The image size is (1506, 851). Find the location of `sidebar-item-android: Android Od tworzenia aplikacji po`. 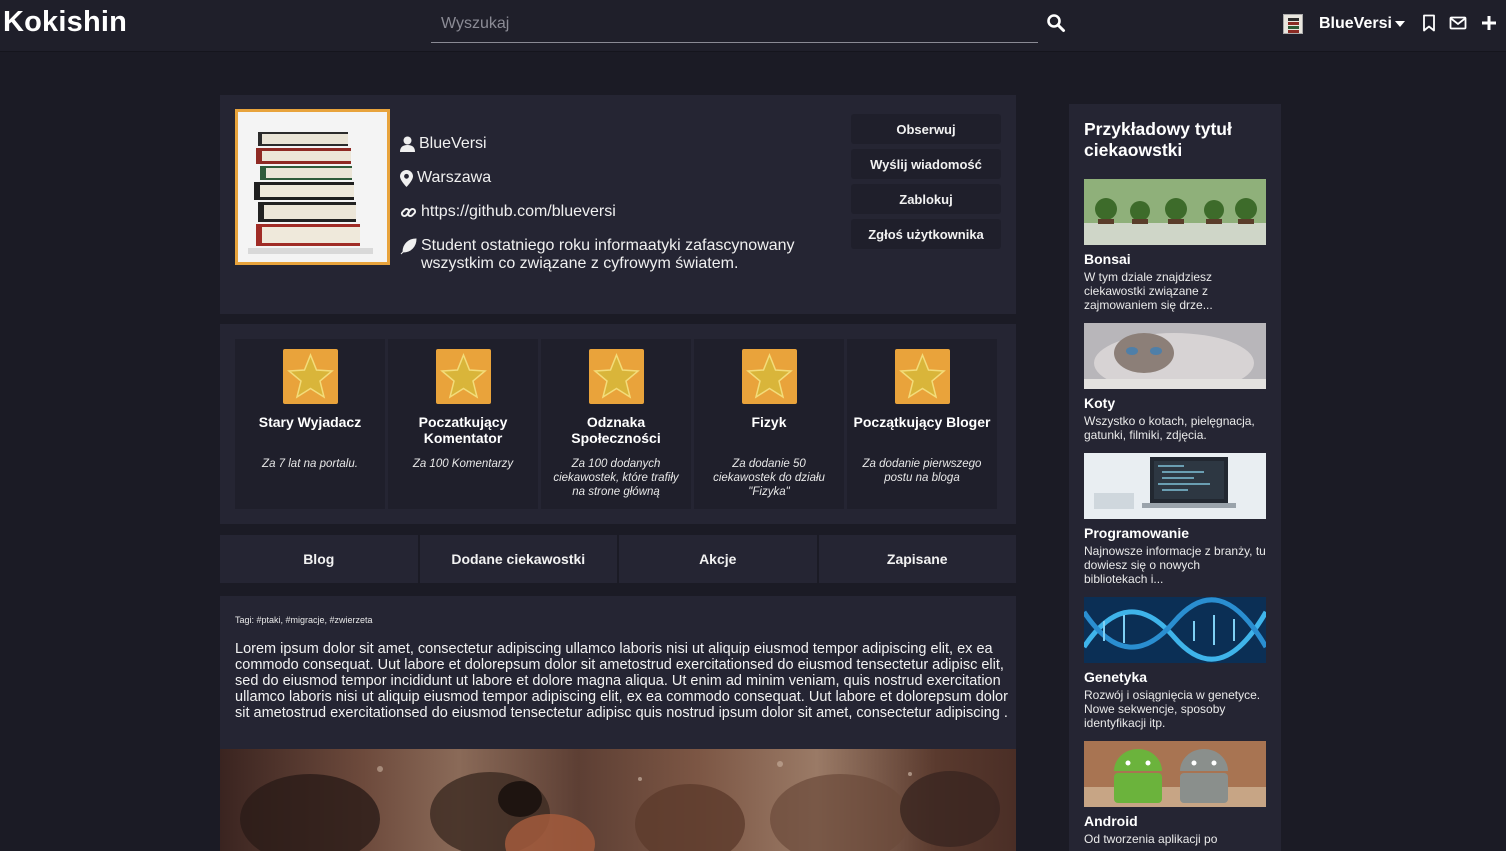

sidebar-item-android: Android Od tworzenia aplikacji po is located at coordinates (1175, 793).